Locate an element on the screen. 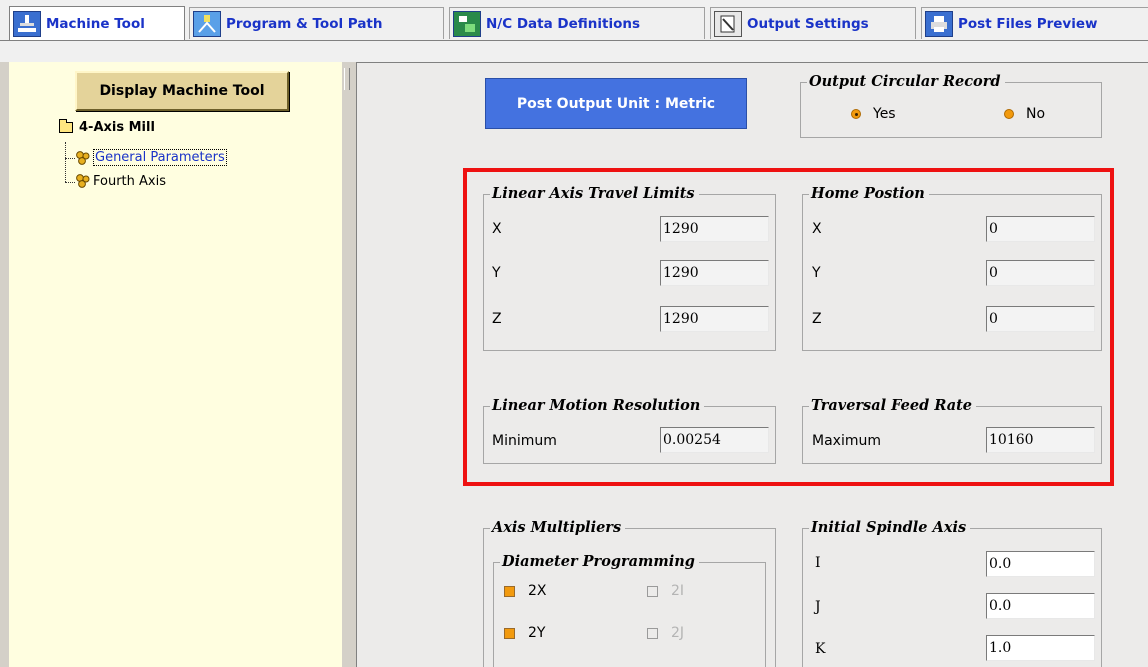  spindle-k-input: 1.0 is located at coordinates (1040, 648).